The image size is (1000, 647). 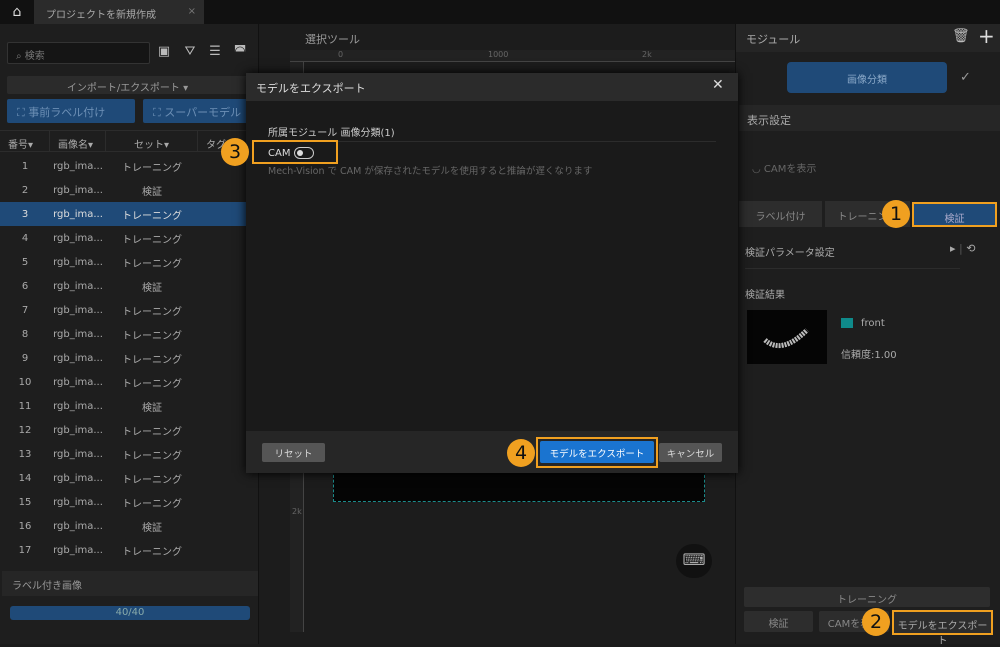 I want to click on table-row: 4 rgb_ima... トレーニング, so click(x=129, y=238).